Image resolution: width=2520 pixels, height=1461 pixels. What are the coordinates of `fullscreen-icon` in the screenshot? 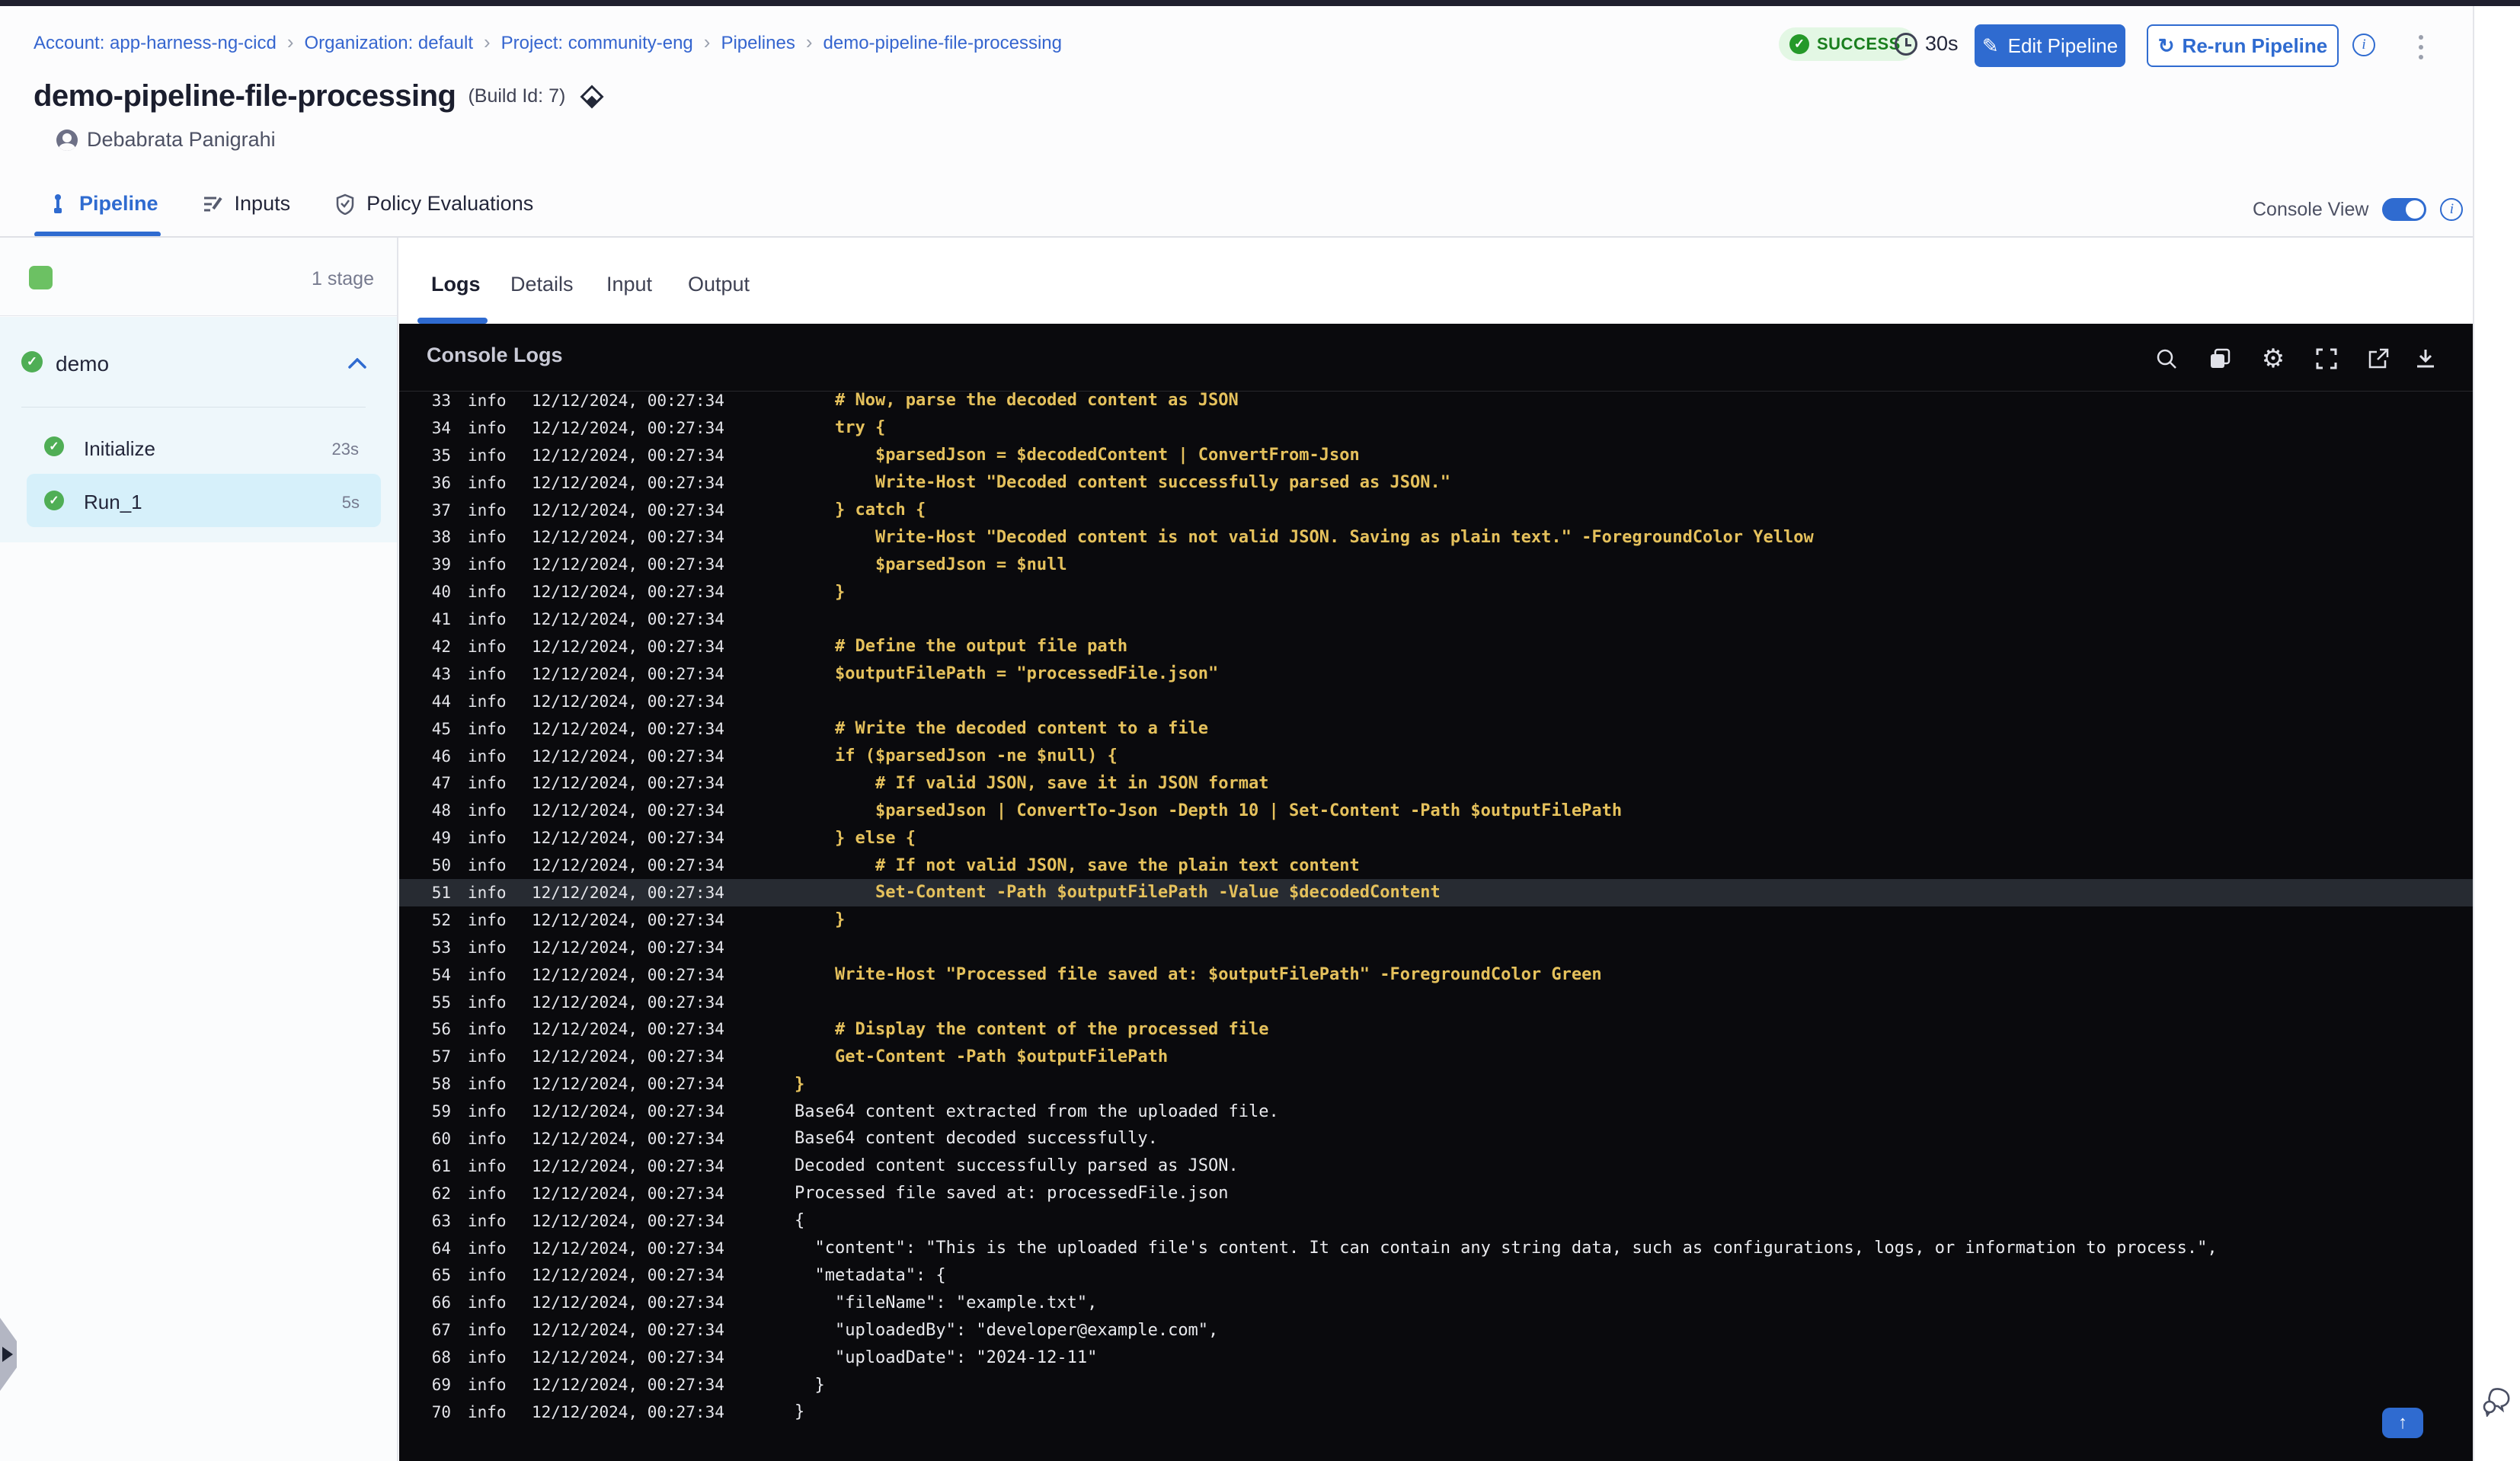 It's located at (2326, 358).